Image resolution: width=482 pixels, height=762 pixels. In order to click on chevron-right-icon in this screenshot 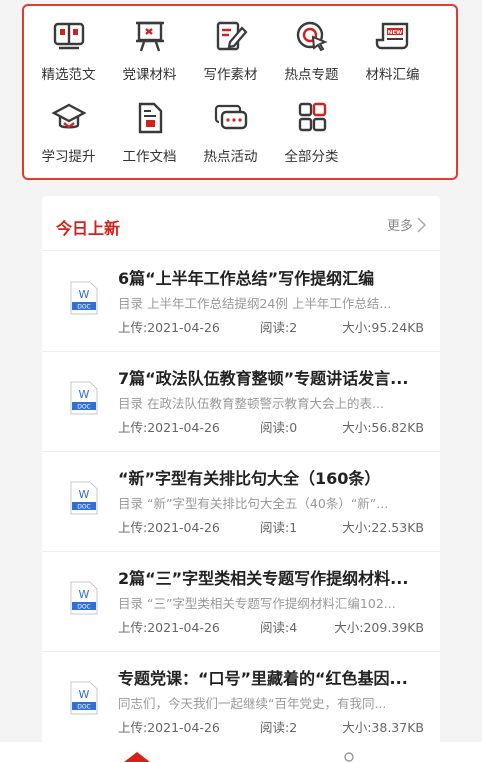, I will do `click(421, 224)`.